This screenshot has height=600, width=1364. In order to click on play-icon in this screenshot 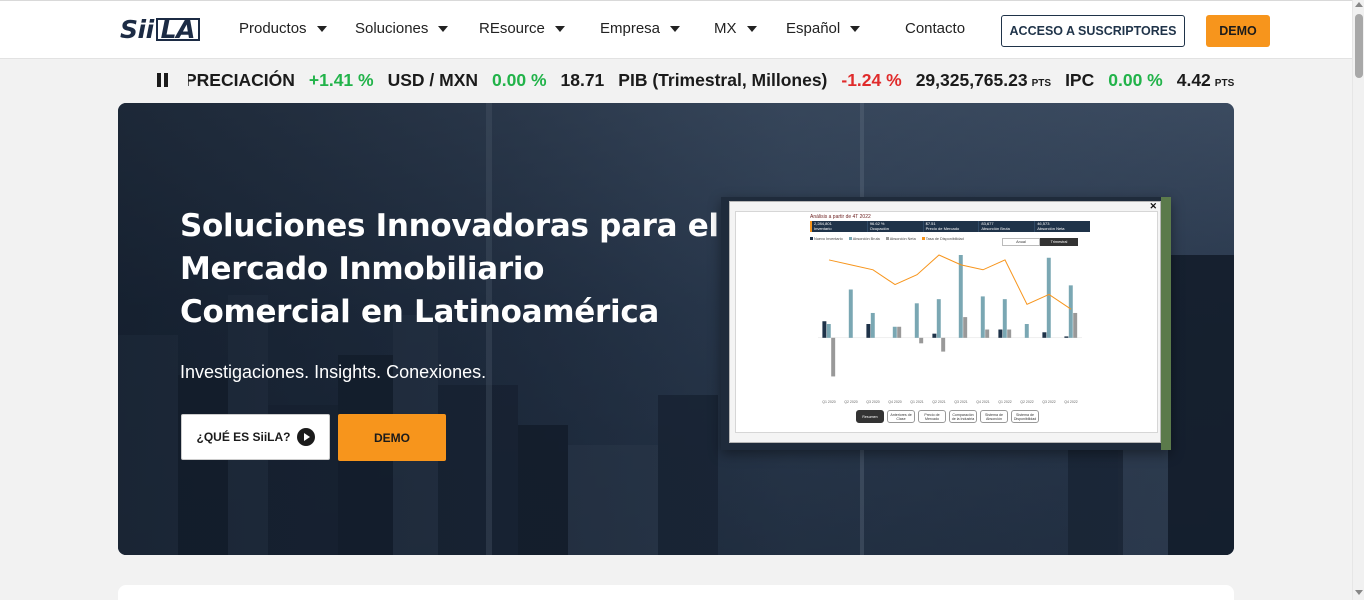, I will do `click(305, 437)`.